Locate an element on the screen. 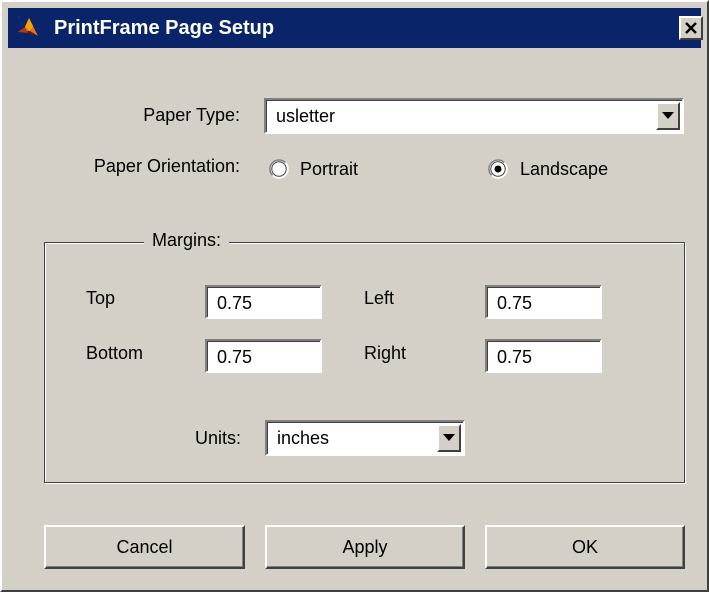 The width and height of the screenshot is (709, 592). paper-type-value: usletter is located at coordinates (306, 116).